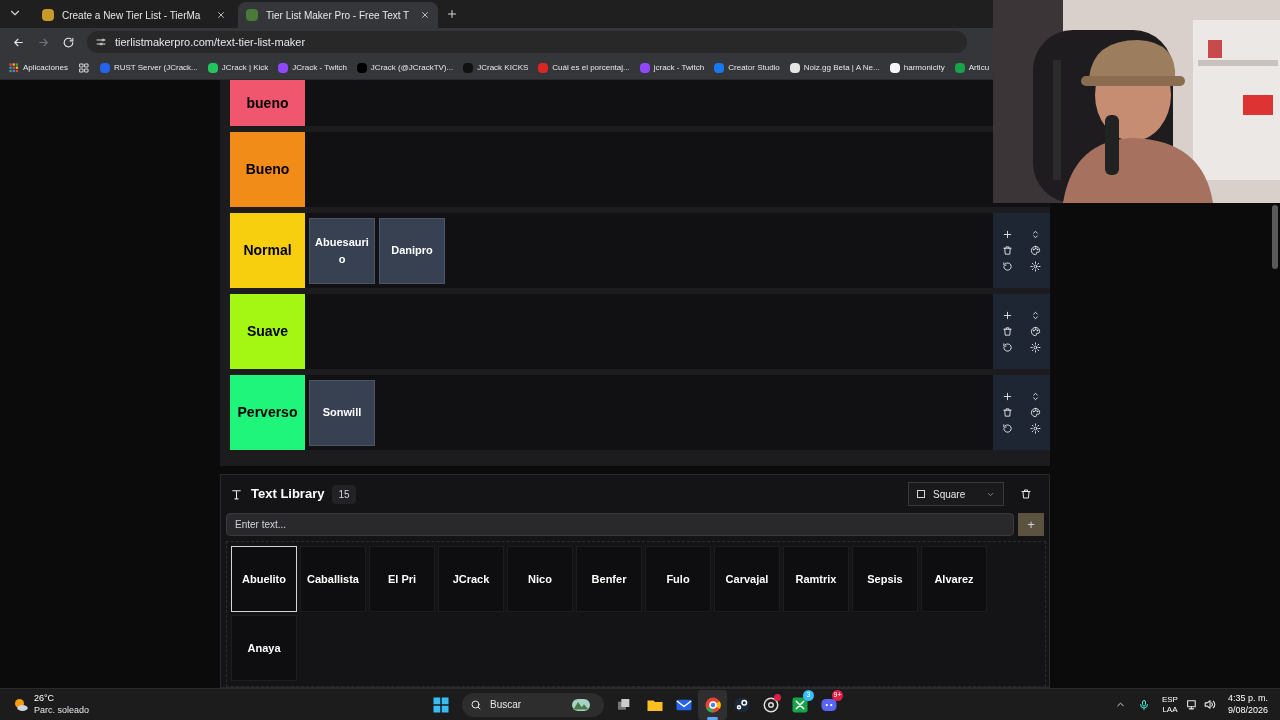 Image resolution: width=1280 pixels, height=720 pixels. I want to click on bookmark-link: Articu, so click(979, 67).